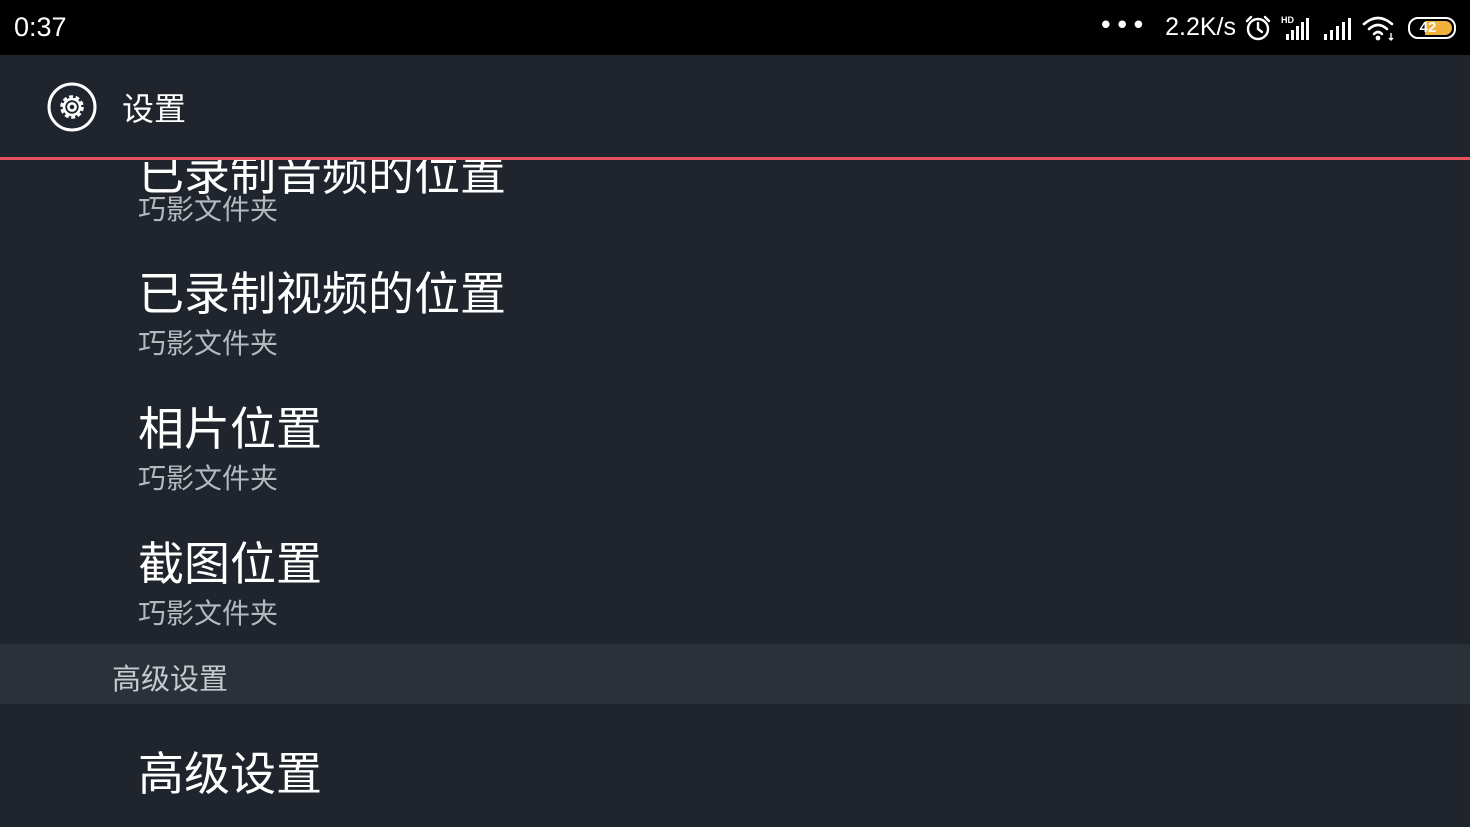 The height and width of the screenshot is (827, 1470). What do you see at coordinates (72, 107) in the screenshot?
I see `gear-icon` at bounding box center [72, 107].